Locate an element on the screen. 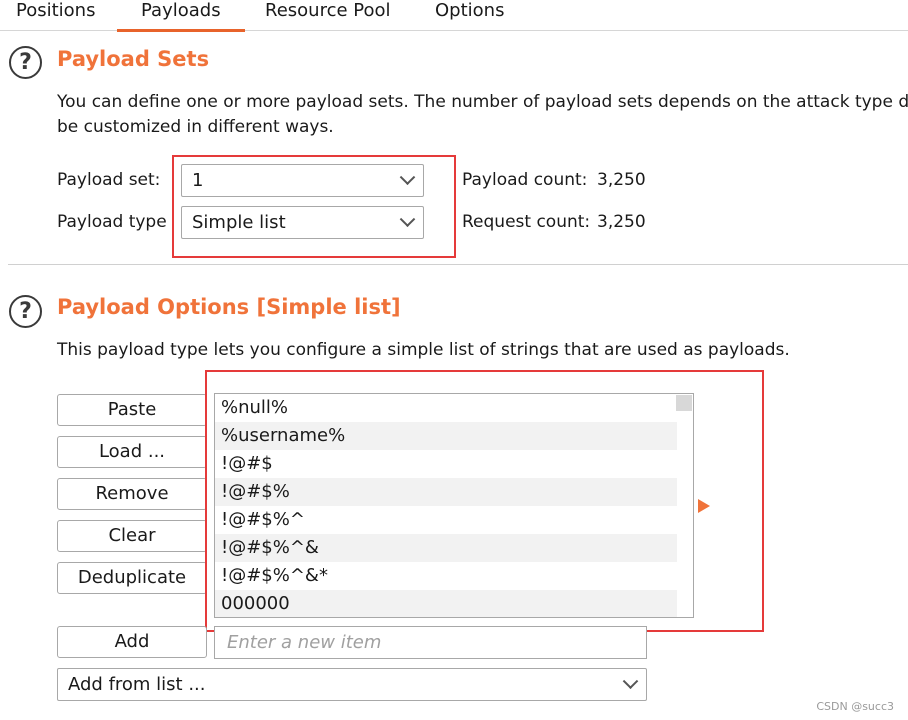 The width and height of the screenshot is (908, 720). tab-payloads: Payloads is located at coordinates (181, 16).